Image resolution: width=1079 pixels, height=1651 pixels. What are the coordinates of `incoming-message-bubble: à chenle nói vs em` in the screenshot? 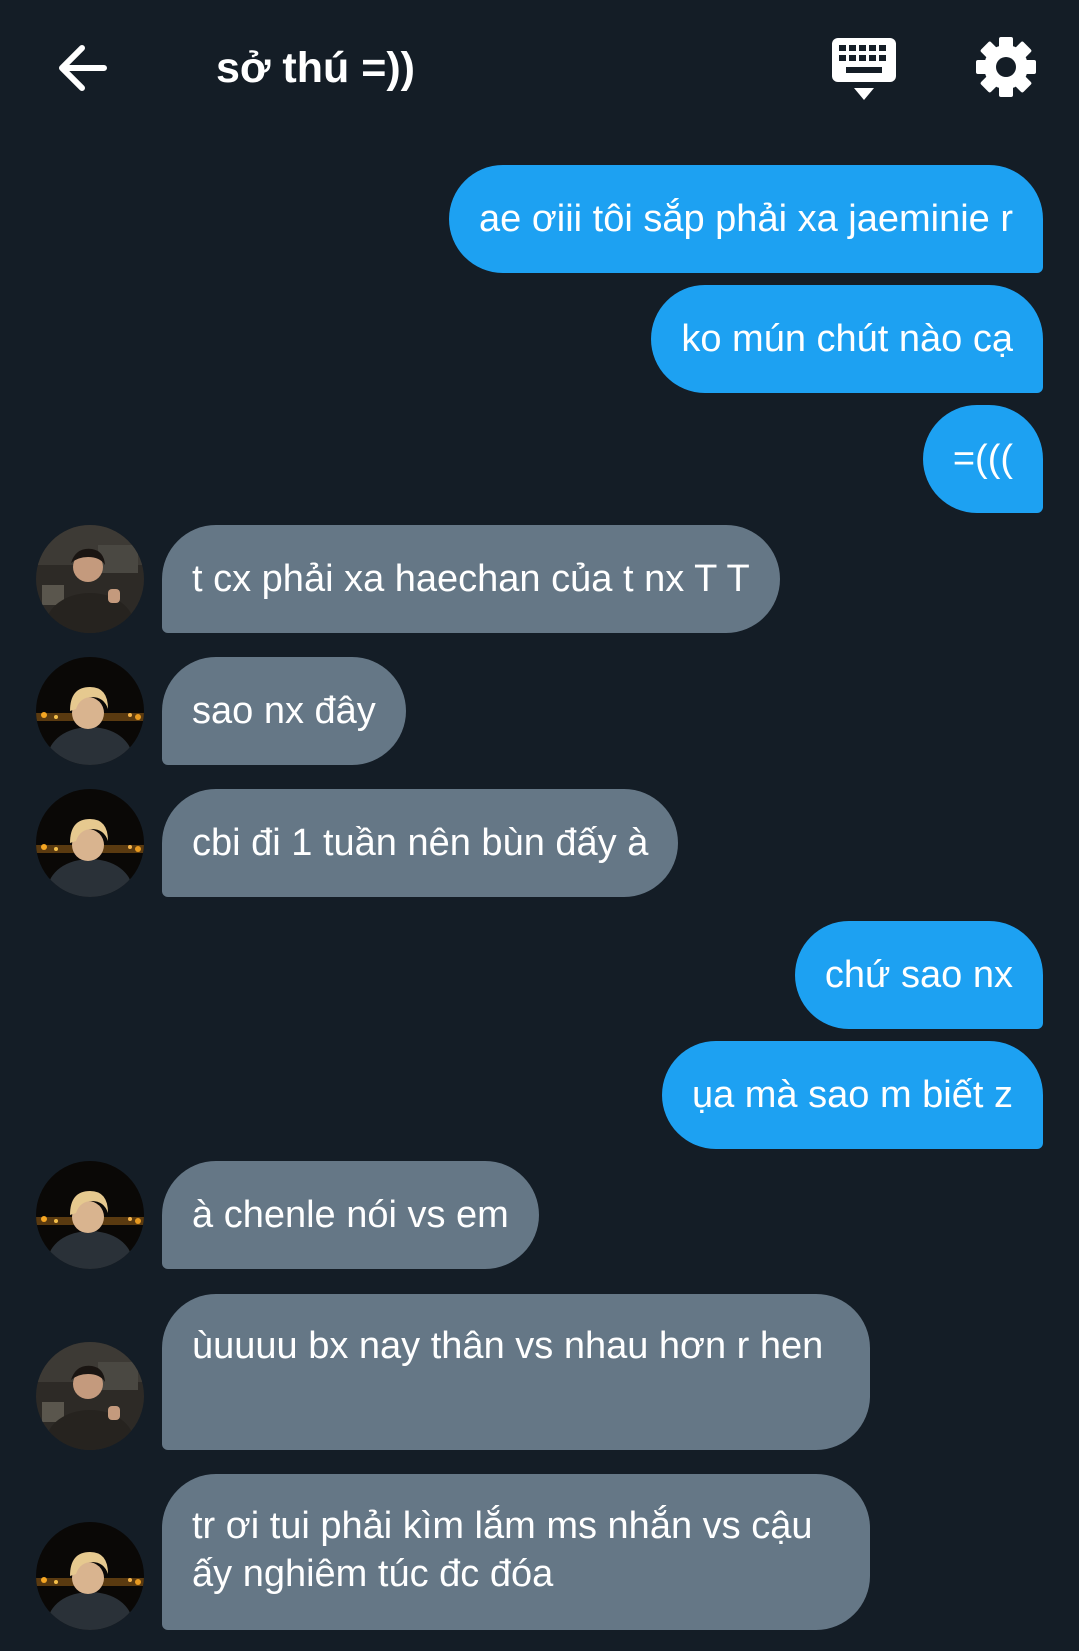 It's located at (350, 1215).